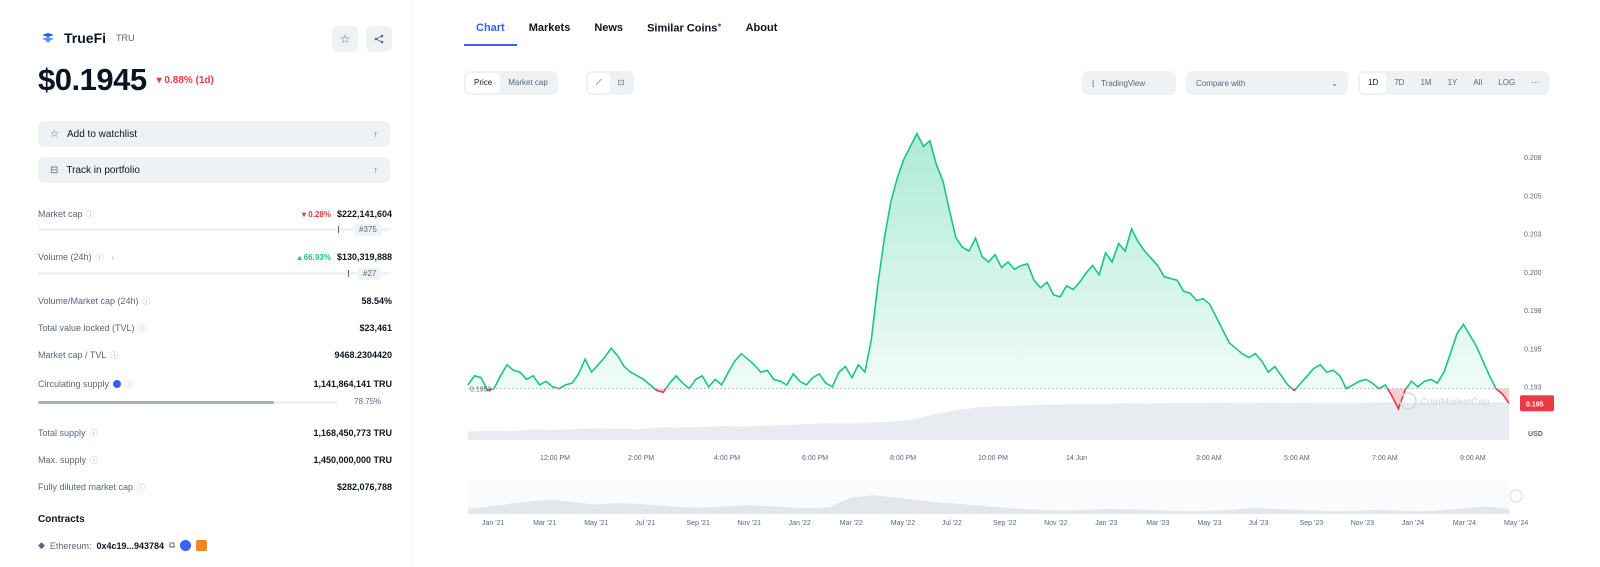 This screenshot has width=1600, height=567. I want to click on tradingview-button: ⌊ TradingView, so click(1129, 83).